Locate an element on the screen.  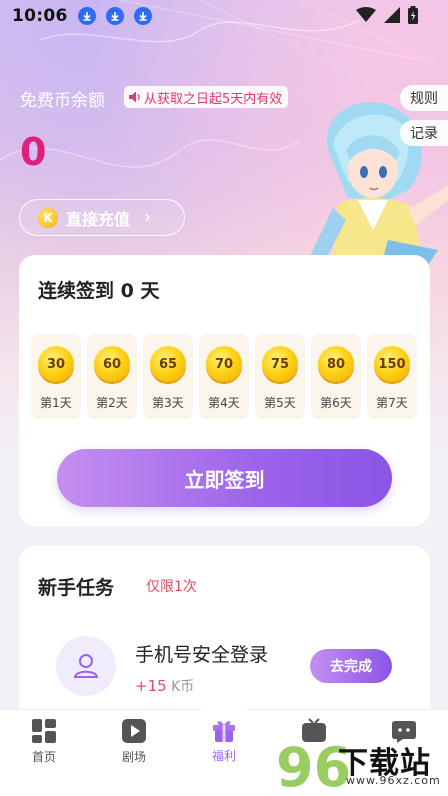
day-cell: 60 第2天 is located at coordinates (112, 376).